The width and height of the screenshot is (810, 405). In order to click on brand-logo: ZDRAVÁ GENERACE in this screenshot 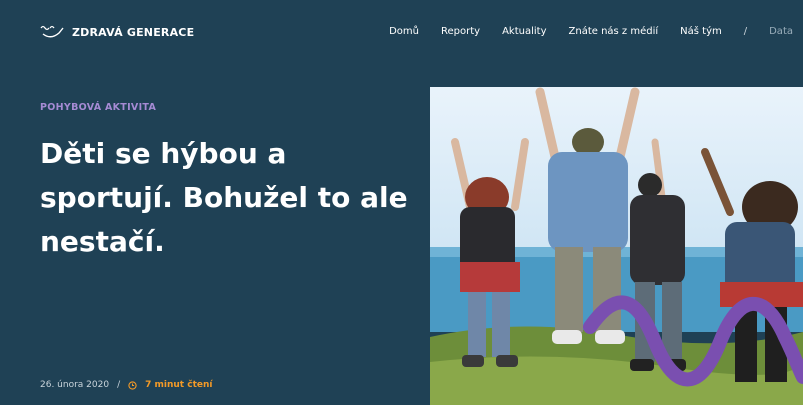, I will do `click(117, 32)`.